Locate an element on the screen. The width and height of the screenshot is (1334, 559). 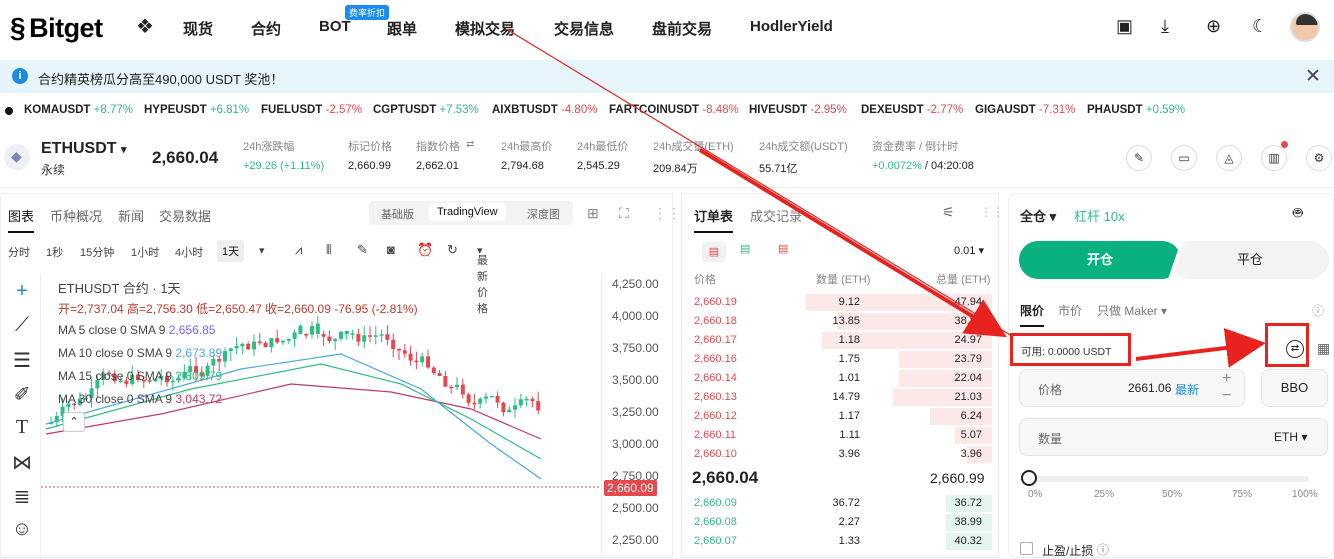
ma-5-legend: MA 5 close 0 SMA 9 2,656.85 is located at coordinates (136, 330).